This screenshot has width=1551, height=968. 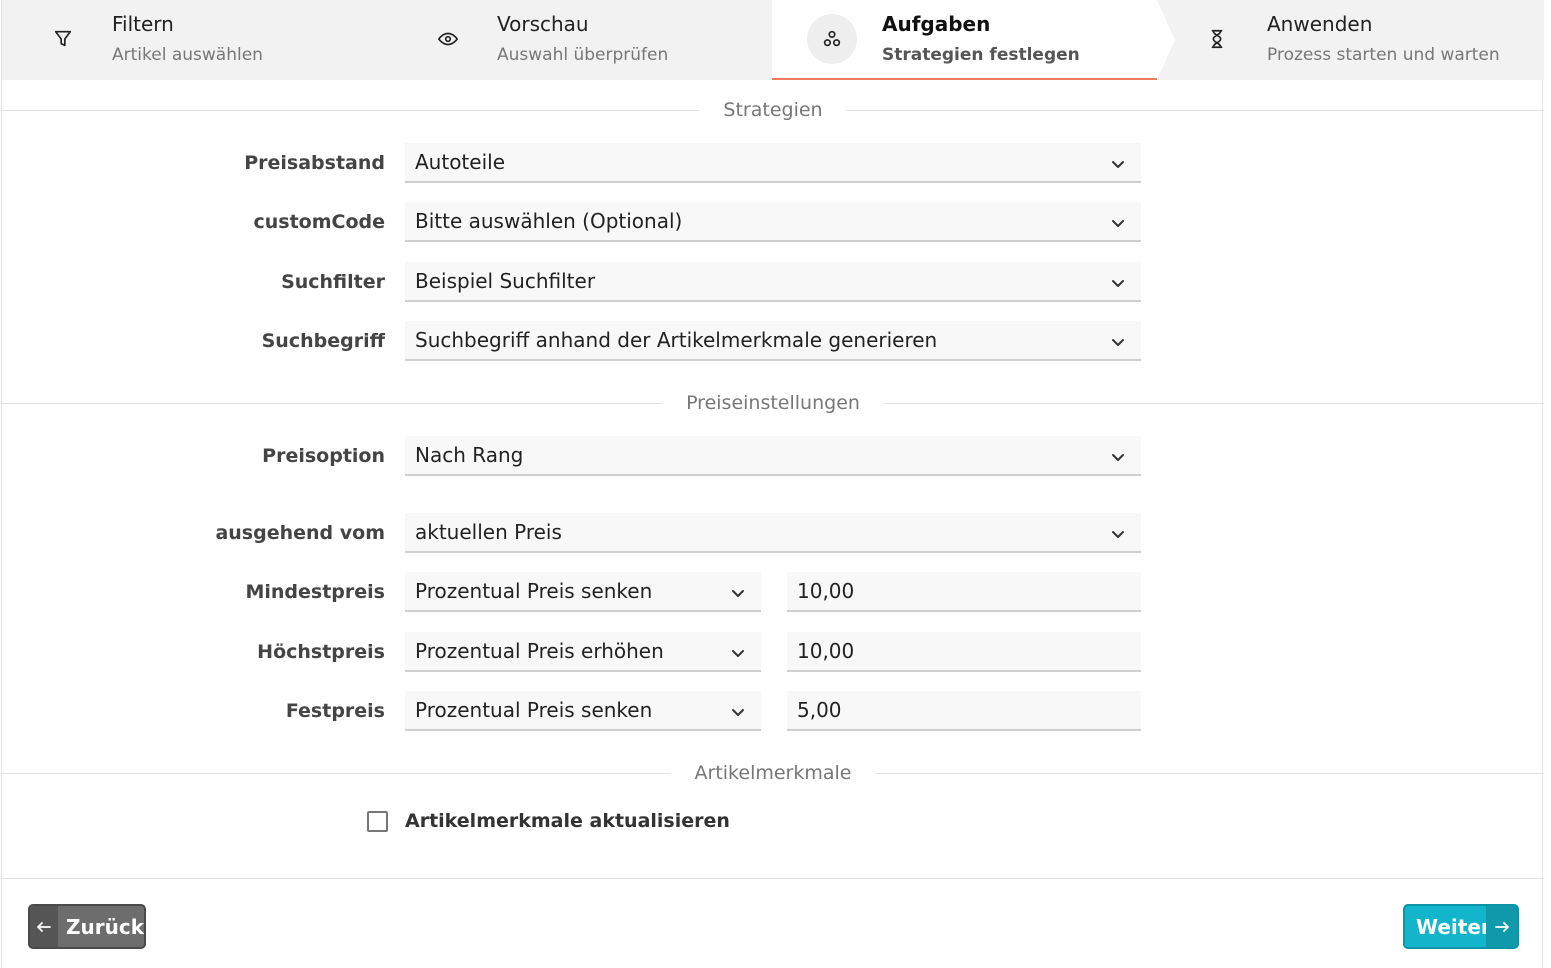 I want to click on artikelmerkmale-checkbox-row: Artikelmerkmale aktualisieren, so click(x=548, y=821).